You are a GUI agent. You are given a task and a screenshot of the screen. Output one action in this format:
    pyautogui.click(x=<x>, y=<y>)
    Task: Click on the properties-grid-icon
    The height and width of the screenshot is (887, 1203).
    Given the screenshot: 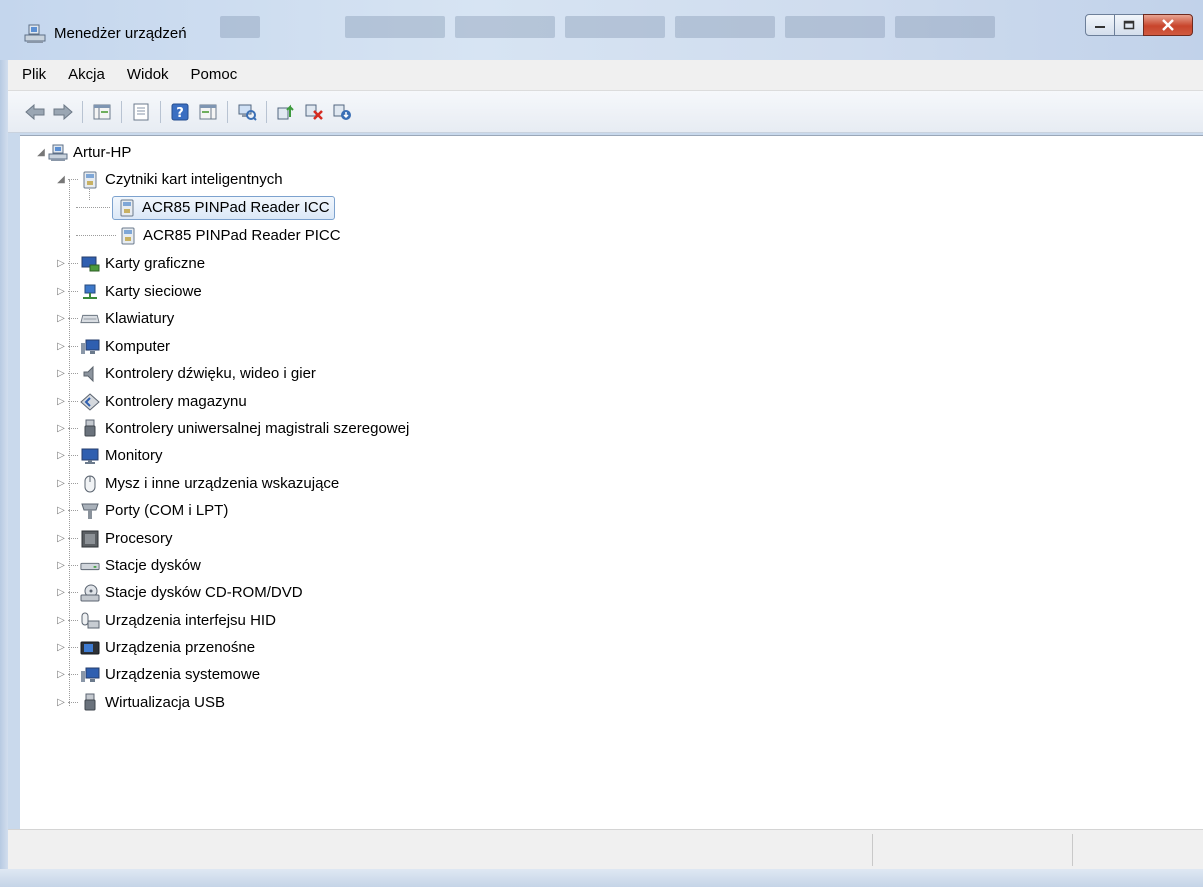 What is the action you would take?
    pyautogui.click(x=102, y=111)
    